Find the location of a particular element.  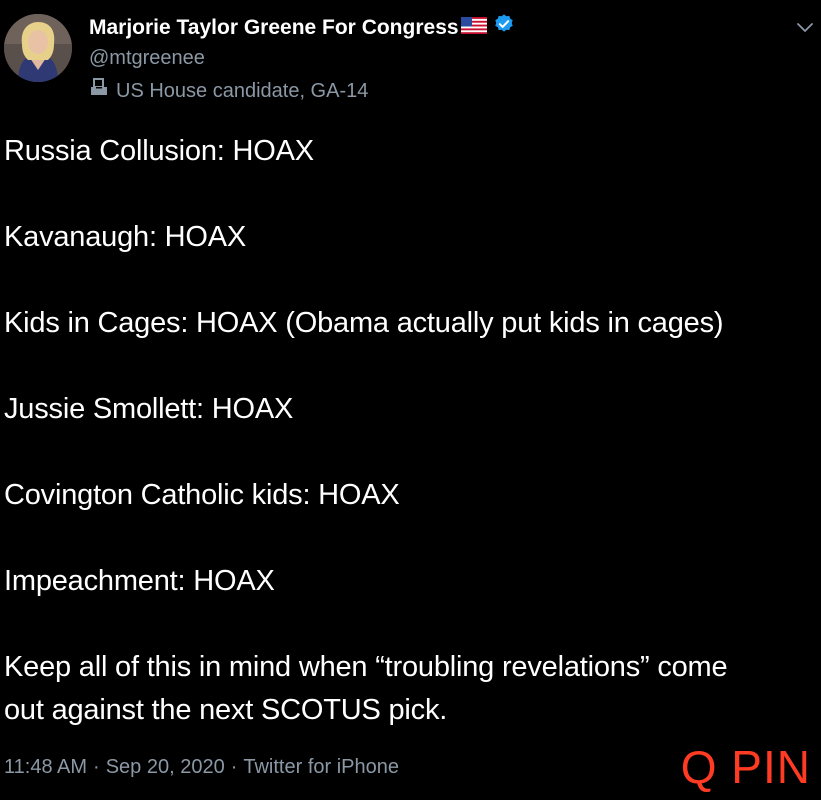

ballot-box-icon is located at coordinates (99, 90).